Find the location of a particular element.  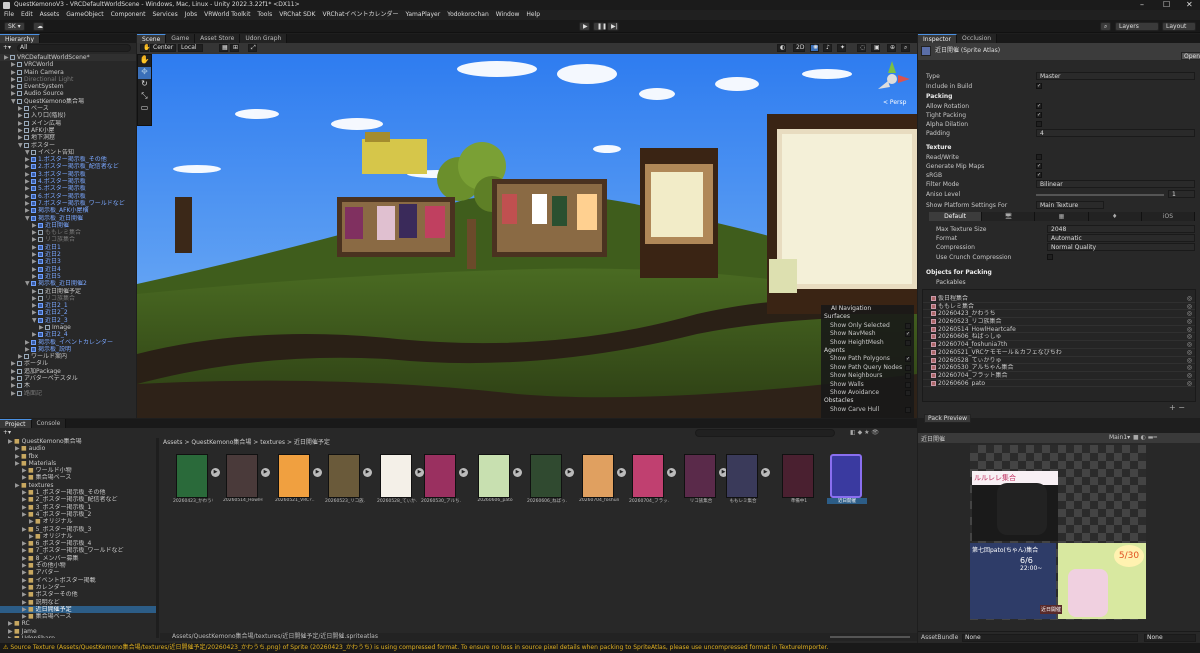

hierarchy-row: ▼ イベント告知 is located at coordinates (68, 152).